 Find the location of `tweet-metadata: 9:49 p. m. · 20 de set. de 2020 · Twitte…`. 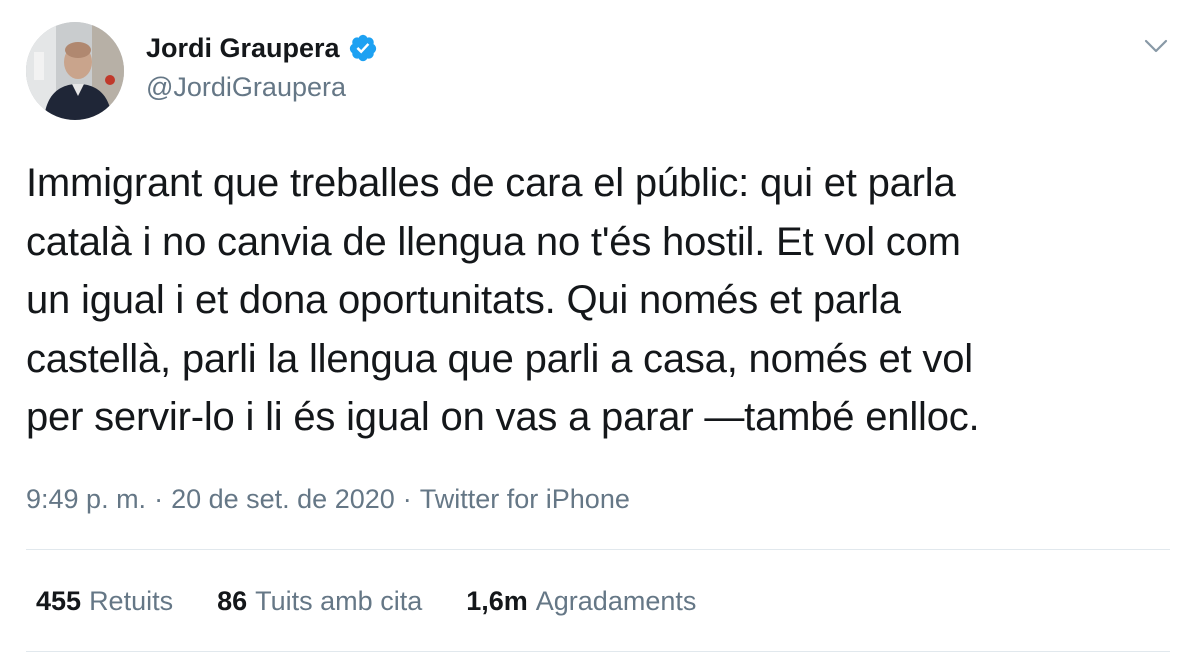

tweet-metadata: 9:49 p. m. · 20 de set. de 2020 · Twitte… is located at coordinates (328, 499).